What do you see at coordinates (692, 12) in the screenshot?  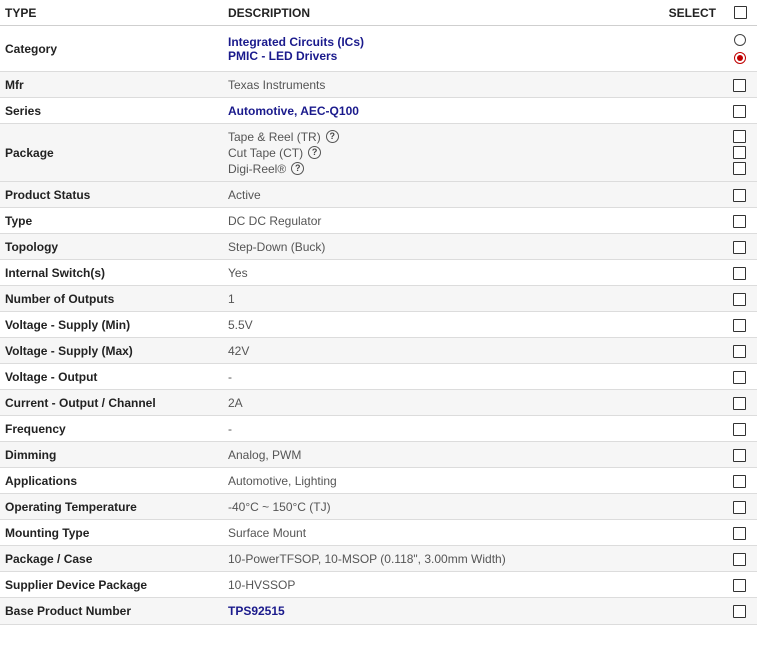 I see `select-header-label: SELECT` at bounding box center [692, 12].